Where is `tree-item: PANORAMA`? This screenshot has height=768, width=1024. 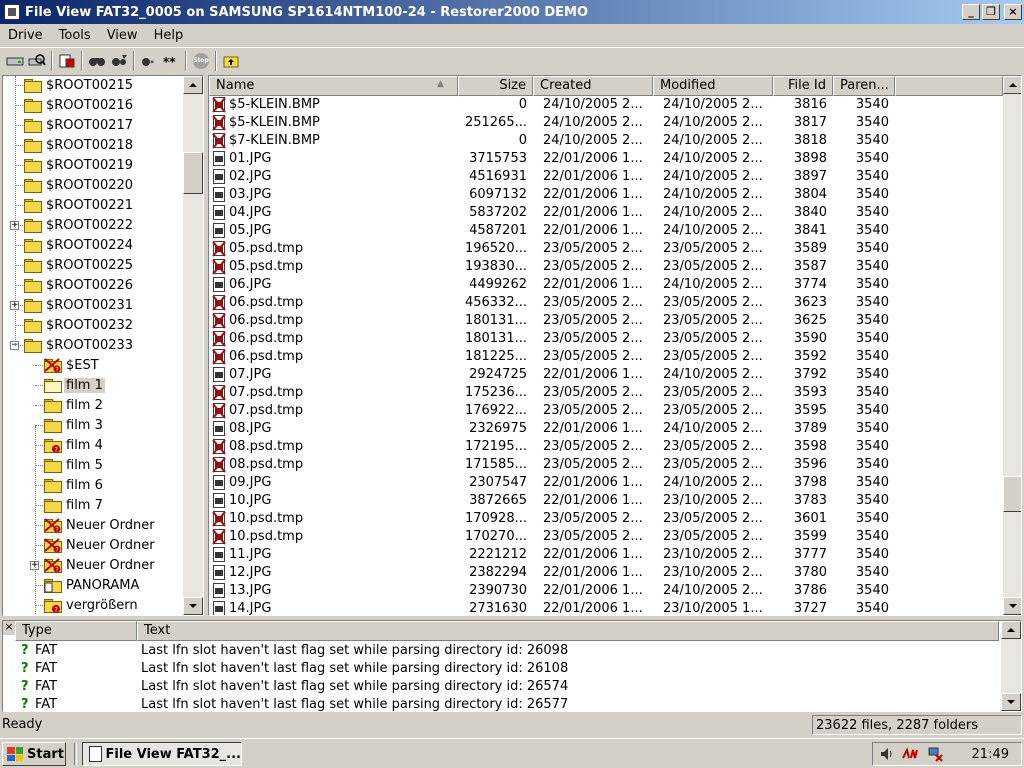
tree-item: PANORAMA is located at coordinates (92, 585).